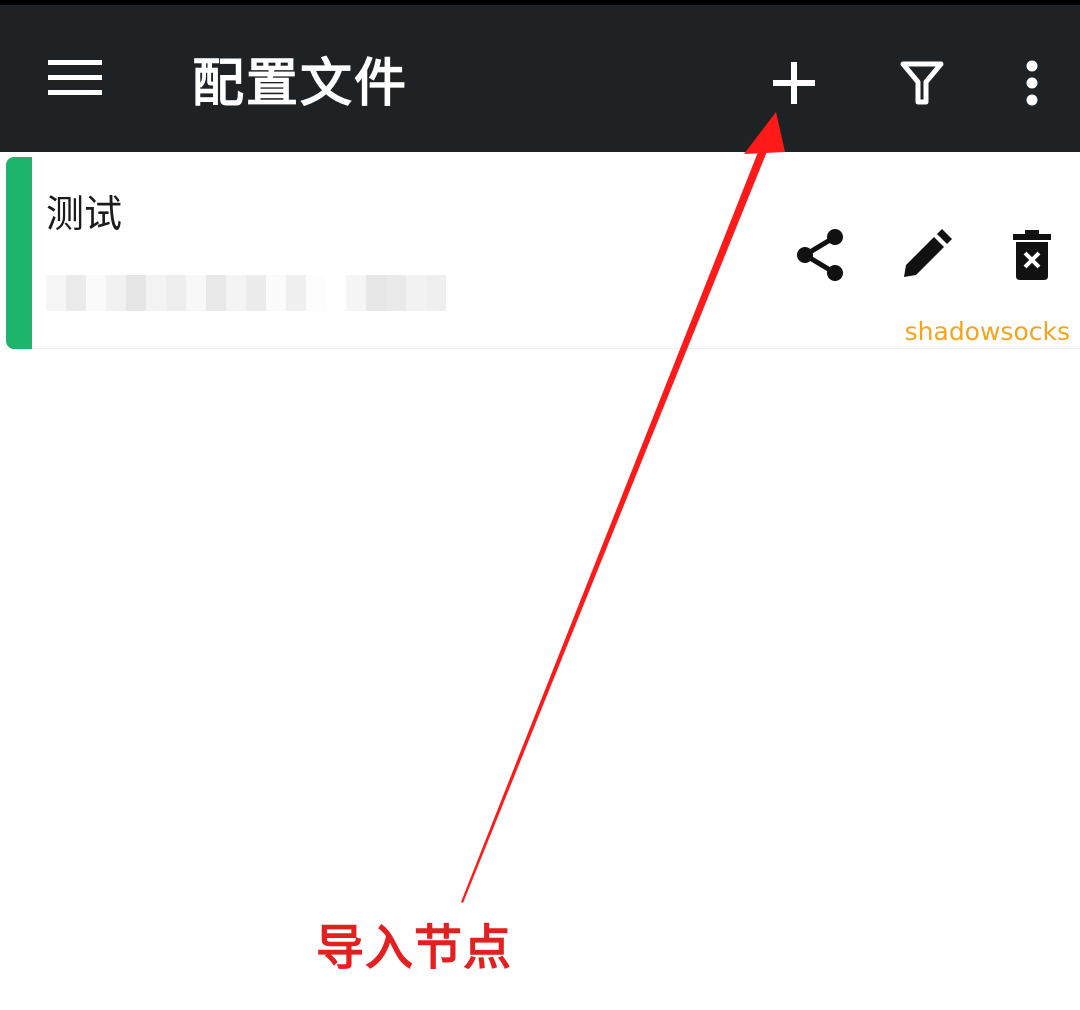  I want to click on profile-name: 测试, so click(84, 214).